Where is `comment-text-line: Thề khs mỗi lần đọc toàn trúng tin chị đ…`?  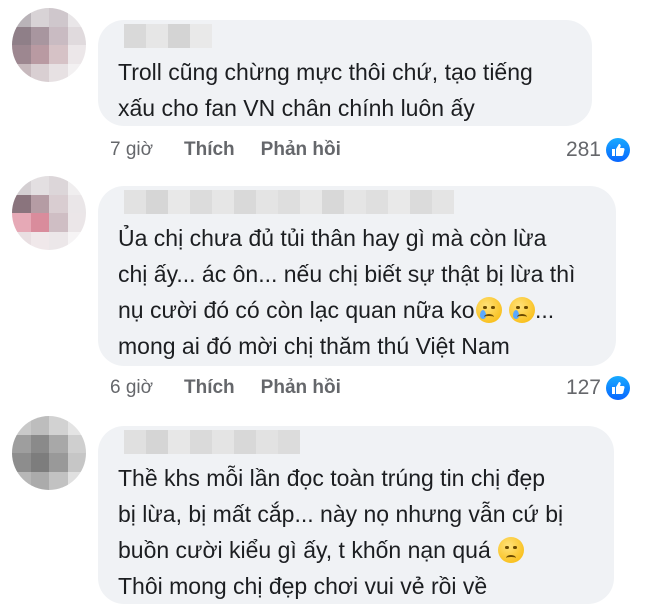 comment-text-line: Thề khs mỗi lần đọc toàn trúng tin chị đ… is located at coordinates (332, 478).